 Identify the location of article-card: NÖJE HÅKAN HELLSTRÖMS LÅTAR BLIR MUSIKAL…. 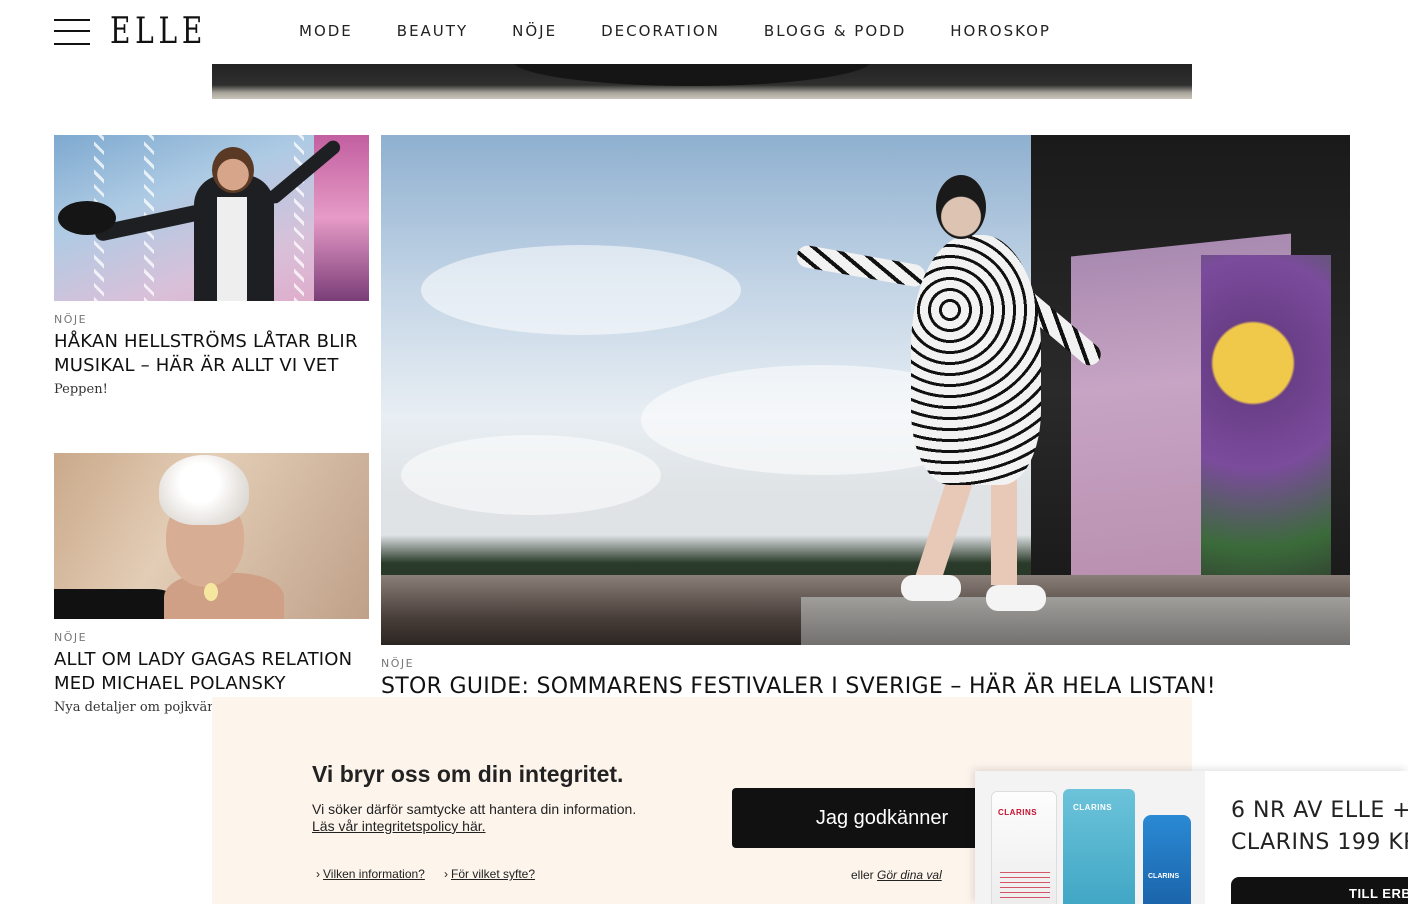
(211, 266).